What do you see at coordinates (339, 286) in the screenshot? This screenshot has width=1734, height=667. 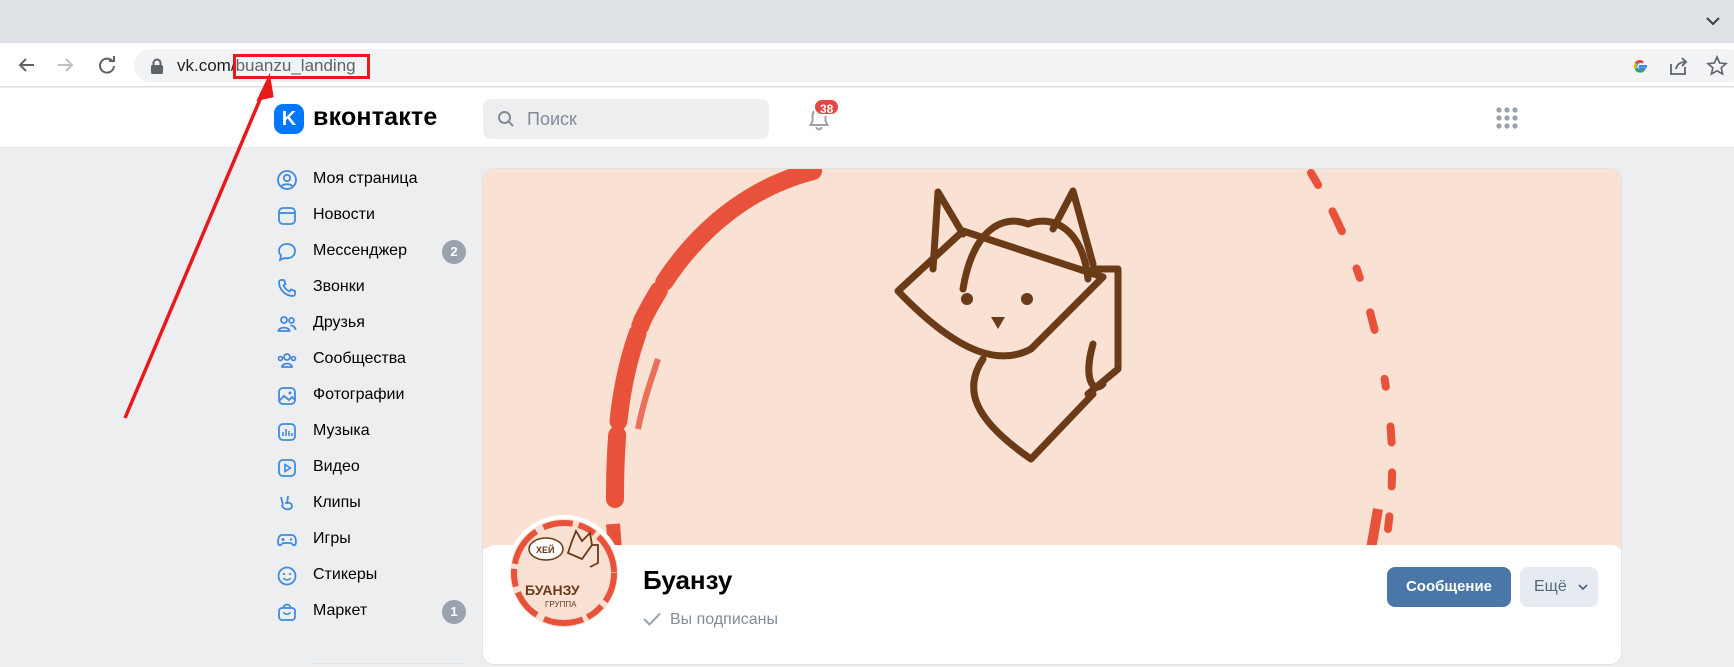 I see `sidebar-item-label: Звонки` at bounding box center [339, 286].